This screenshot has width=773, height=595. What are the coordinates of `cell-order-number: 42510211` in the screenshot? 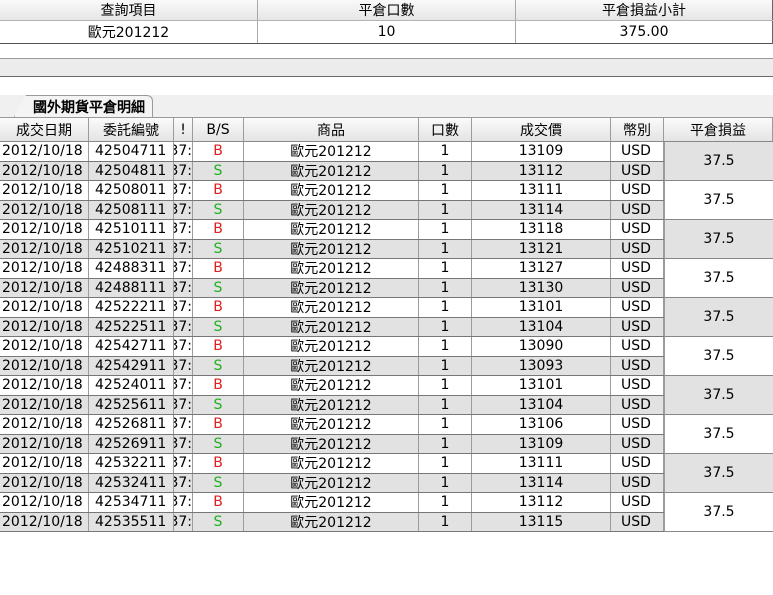 It's located at (131, 248).